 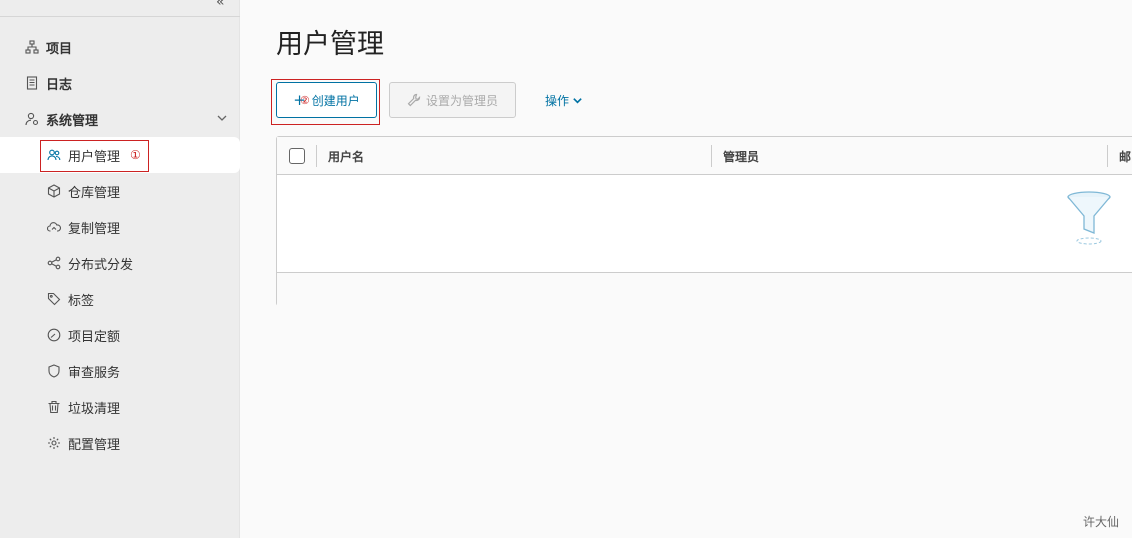 I want to click on collapse-sidebar-button: «, so click(x=220, y=5).